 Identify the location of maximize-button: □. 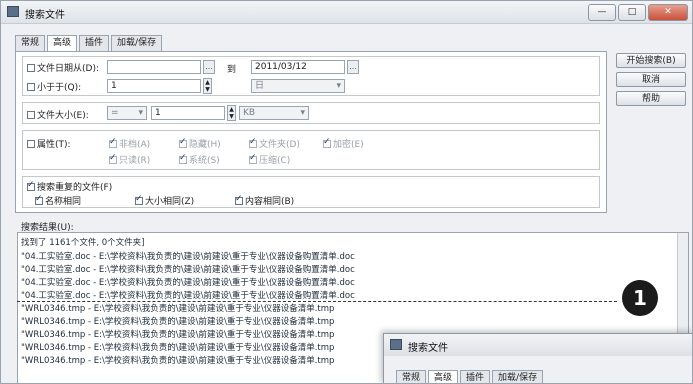
(632, 12).